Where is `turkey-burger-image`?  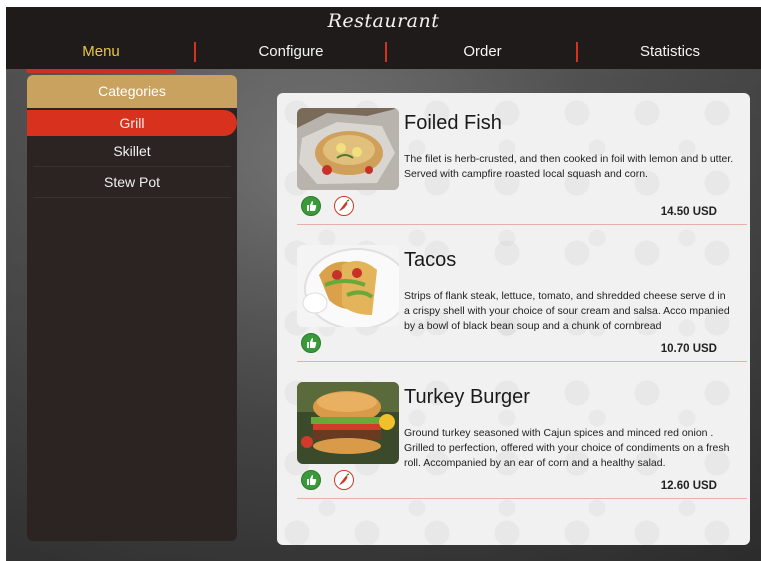
turkey-burger-image is located at coordinates (348, 423).